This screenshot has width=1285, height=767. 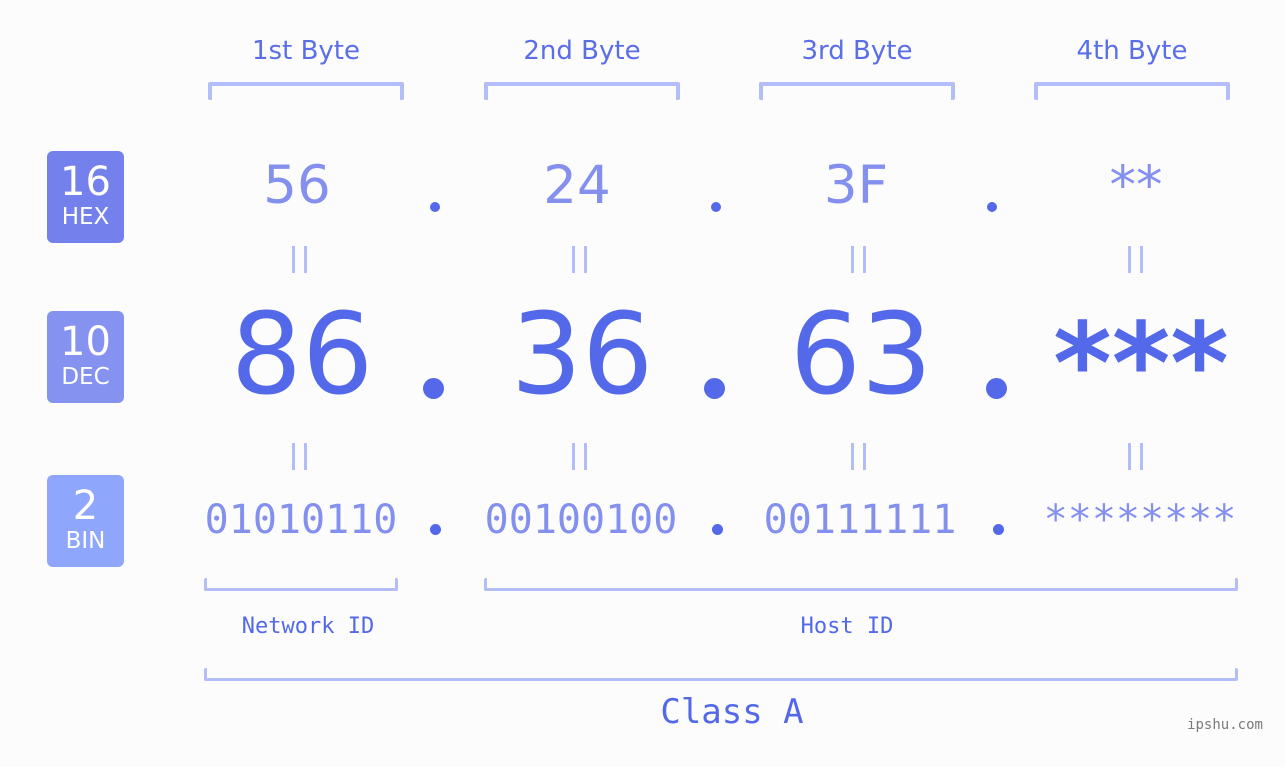 I want to click on bin-byte-3: 00111111, so click(x=860, y=520).